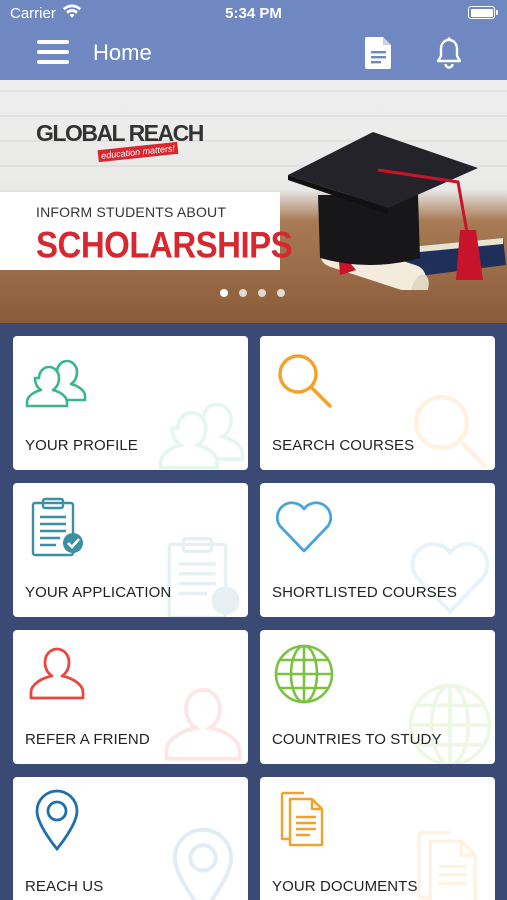 The width and height of the screenshot is (507, 900). I want to click on tile-label: SHORTLISTED COURSES, so click(364, 592).